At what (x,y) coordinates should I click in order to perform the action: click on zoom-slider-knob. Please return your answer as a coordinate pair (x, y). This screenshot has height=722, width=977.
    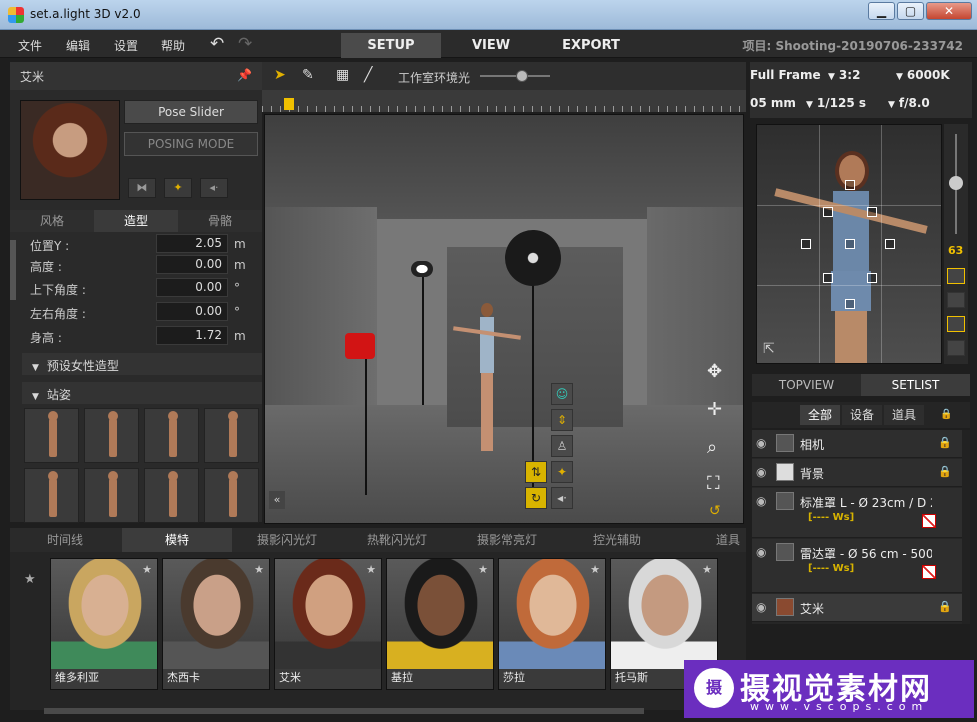
    Looking at the image, I should click on (956, 183).